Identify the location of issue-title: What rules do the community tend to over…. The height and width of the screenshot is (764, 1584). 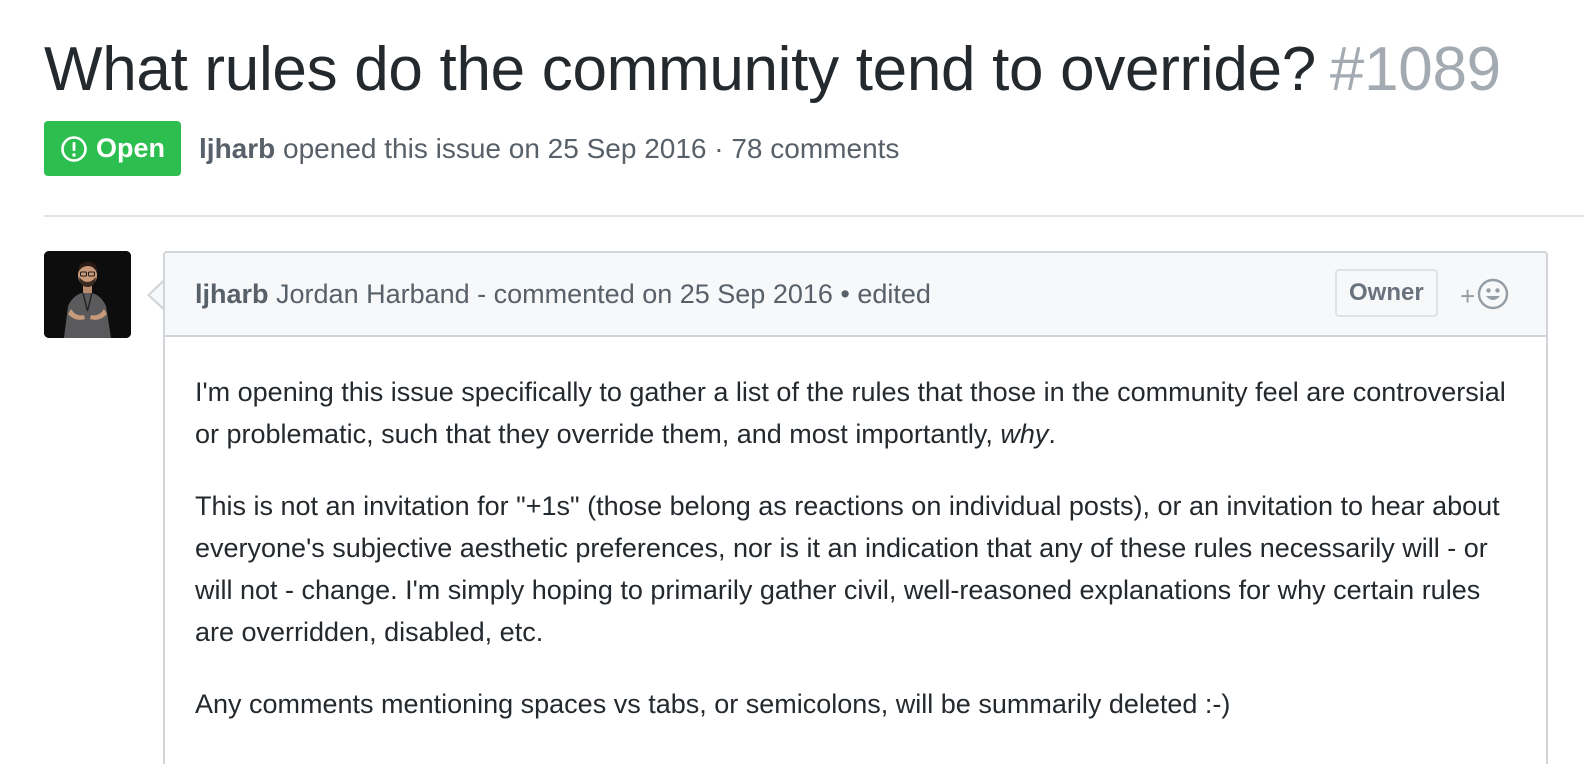
(680, 69).